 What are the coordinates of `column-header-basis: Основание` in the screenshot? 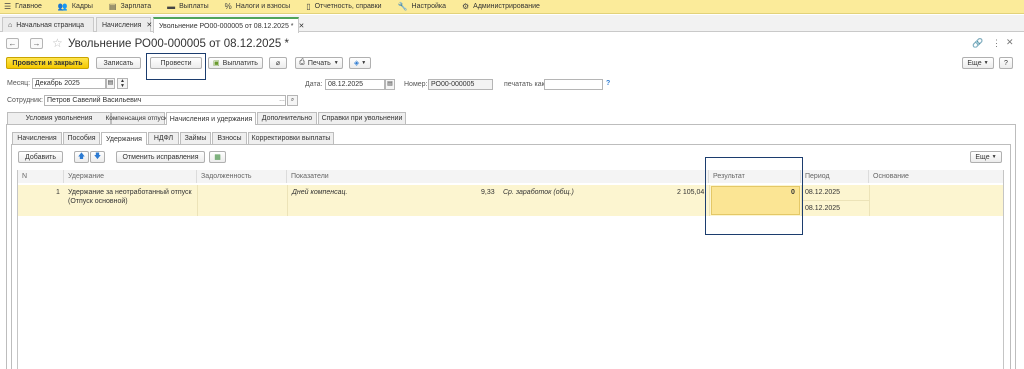 It's located at (936, 176).